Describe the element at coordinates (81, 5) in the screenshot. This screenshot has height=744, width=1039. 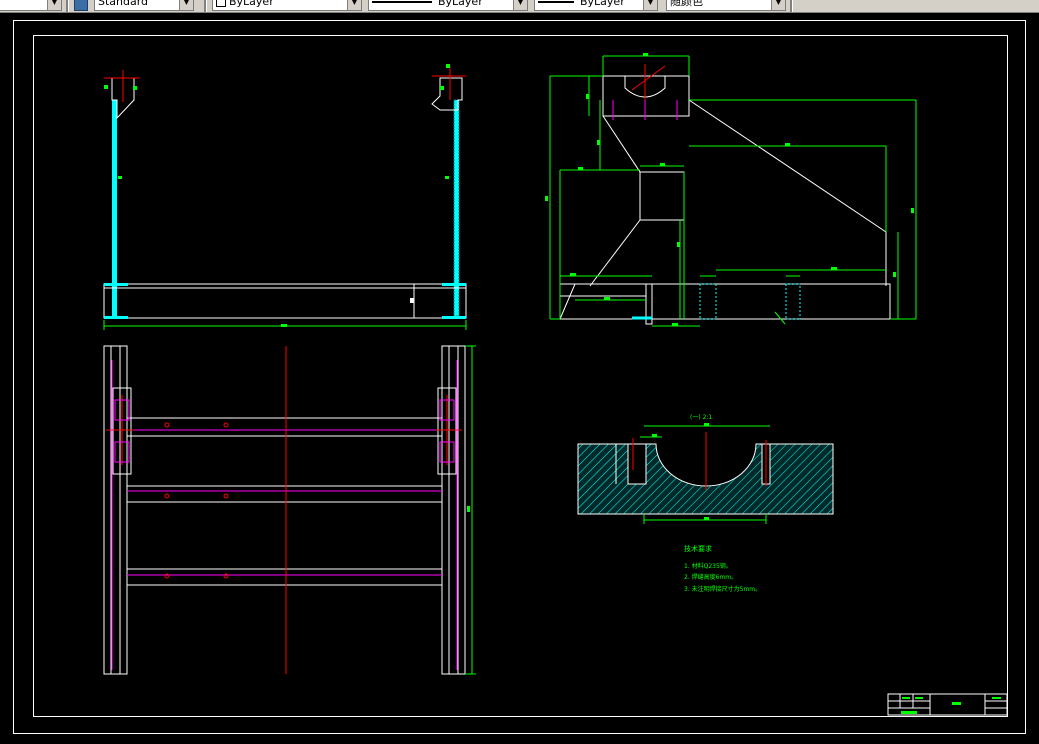
I see `text-style-icon` at that location.